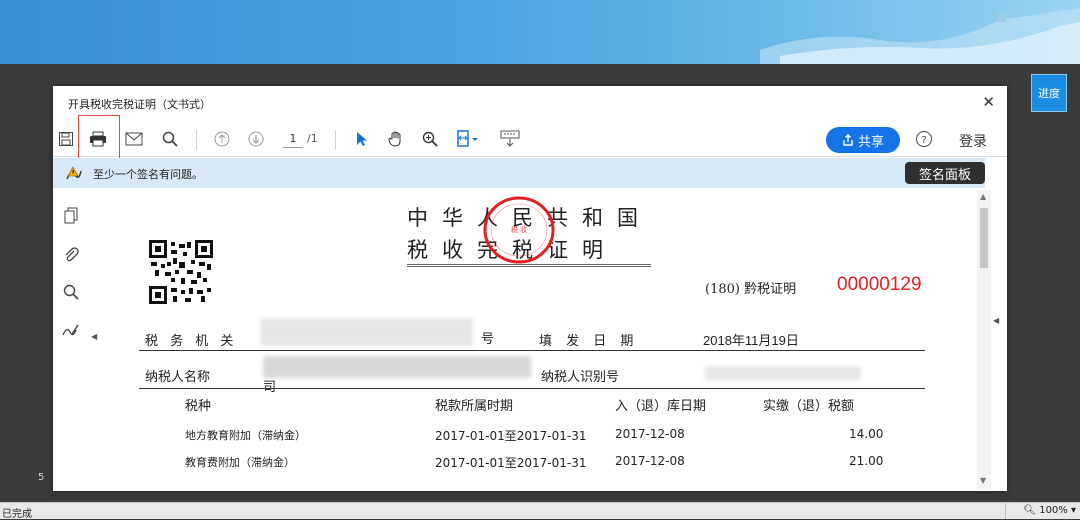 The height and width of the screenshot is (520, 1080). What do you see at coordinates (866, 434) in the screenshot?
I see `row-1-amount: 14.00` at bounding box center [866, 434].